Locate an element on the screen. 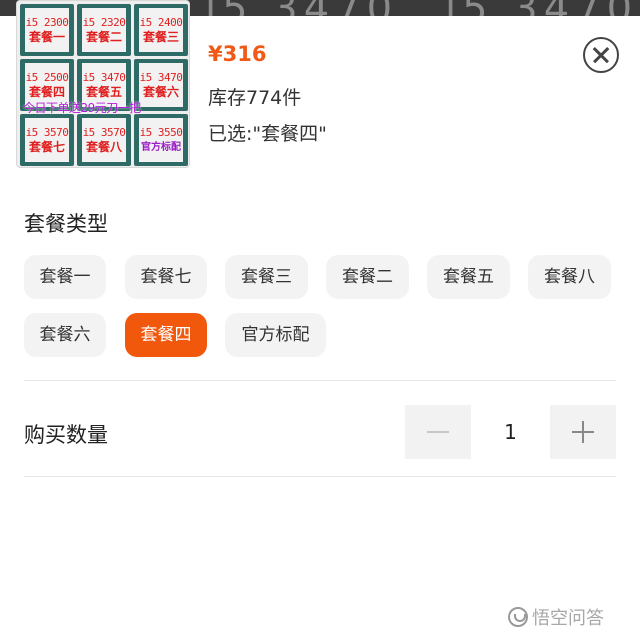  watermark-logo-icon is located at coordinates (518, 617).